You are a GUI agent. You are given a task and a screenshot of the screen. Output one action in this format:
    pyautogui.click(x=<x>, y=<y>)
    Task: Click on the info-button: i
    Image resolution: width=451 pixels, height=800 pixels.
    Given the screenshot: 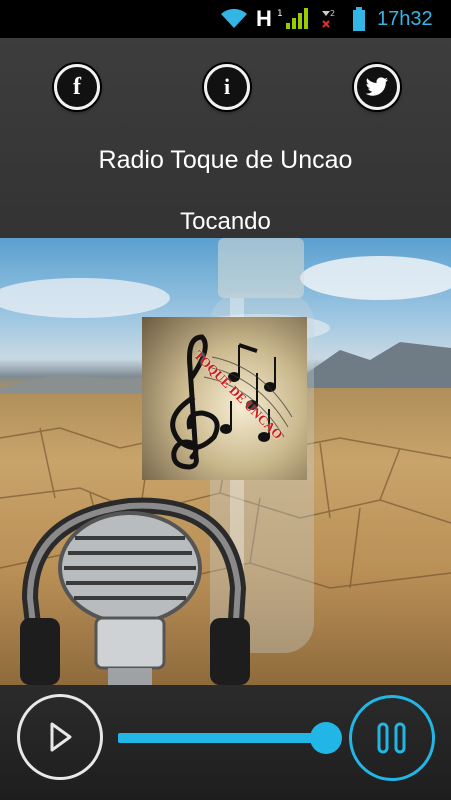 What is the action you would take?
    pyautogui.click(x=227, y=87)
    